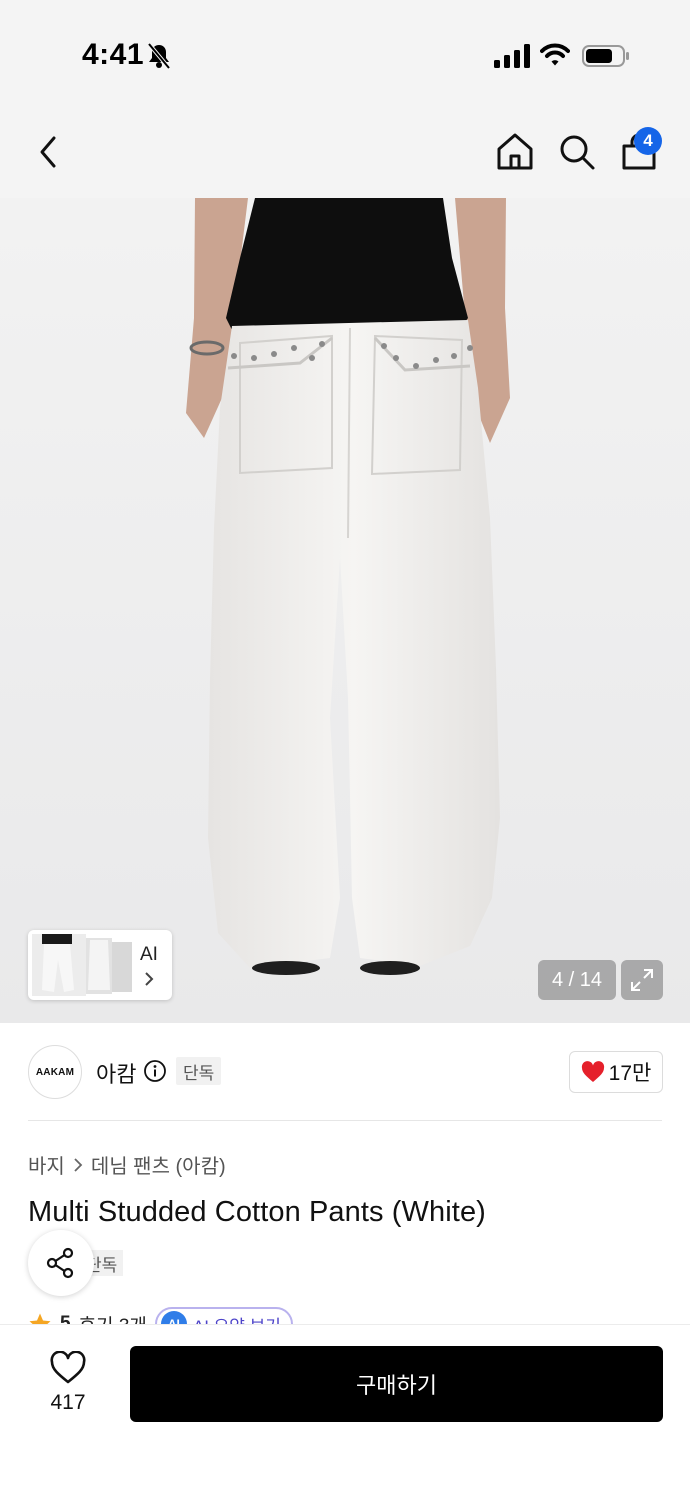 This screenshot has width=690, height=1500. What do you see at coordinates (577, 152) in the screenshot?
I see `search-icon` at bounding box center [577, 152].